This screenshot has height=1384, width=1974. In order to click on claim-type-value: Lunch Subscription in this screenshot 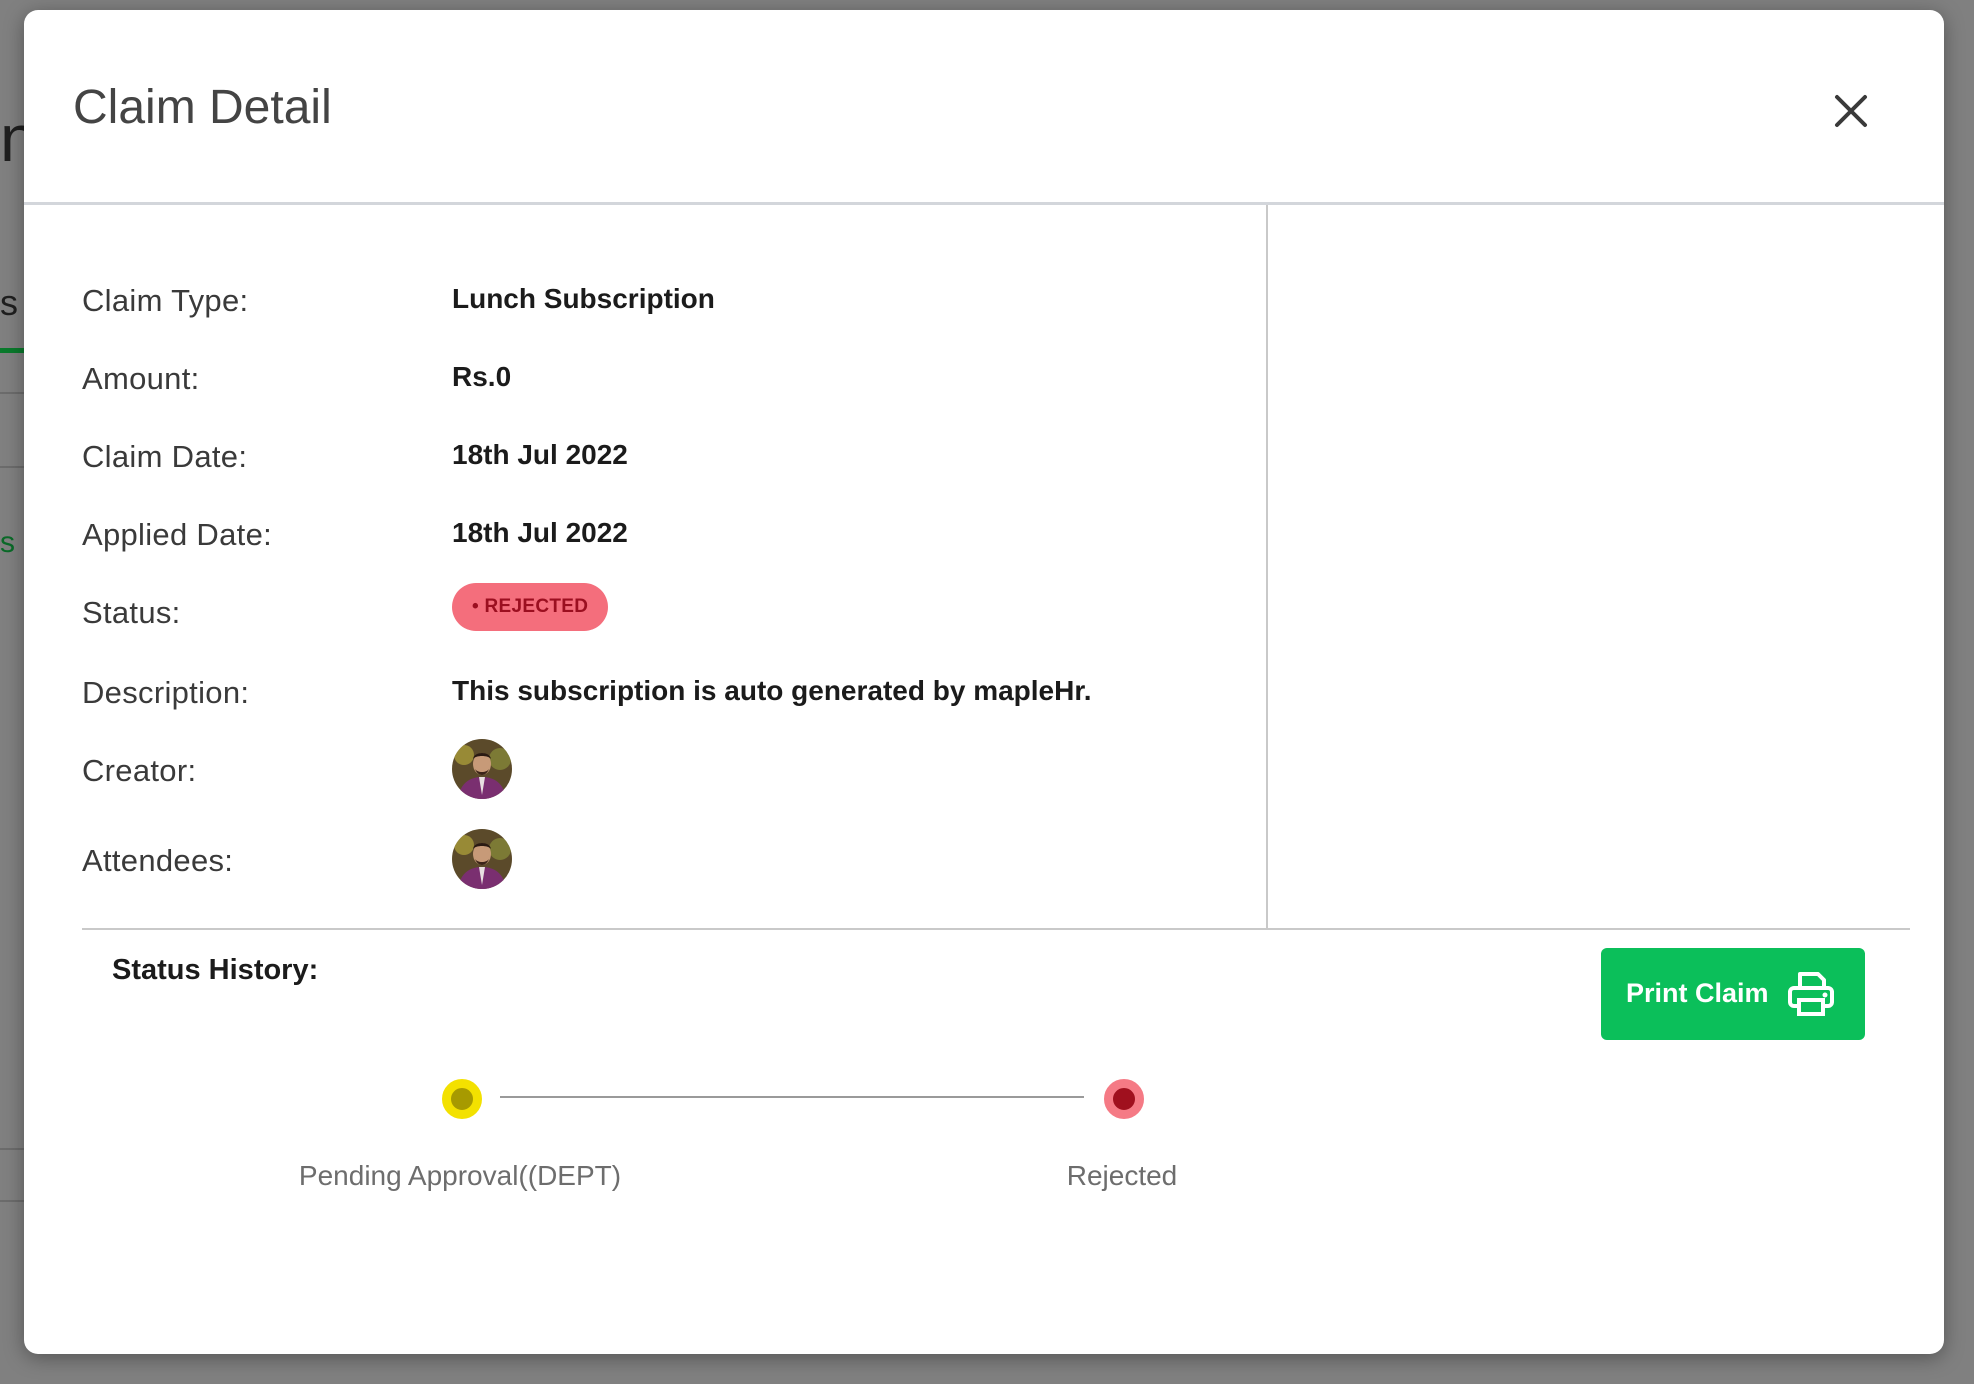, I will do `click(583, 298)`.